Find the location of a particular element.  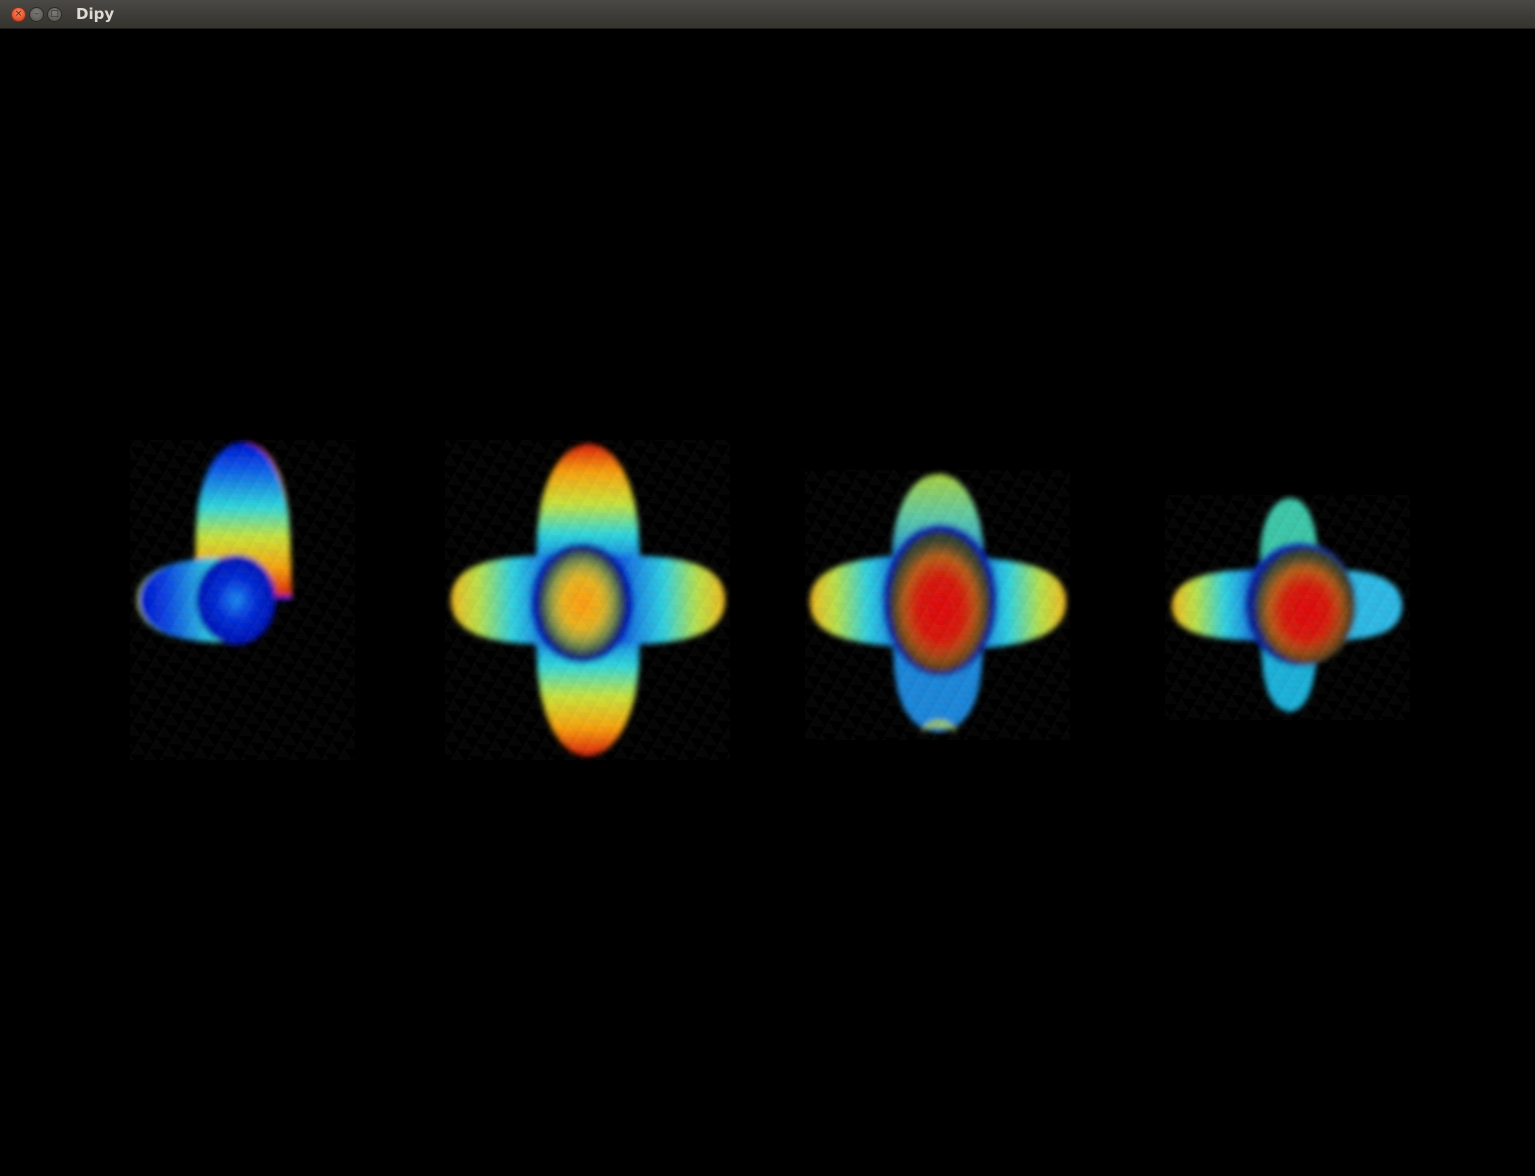

window-title: Dipy is located at coordinates (95, 14).